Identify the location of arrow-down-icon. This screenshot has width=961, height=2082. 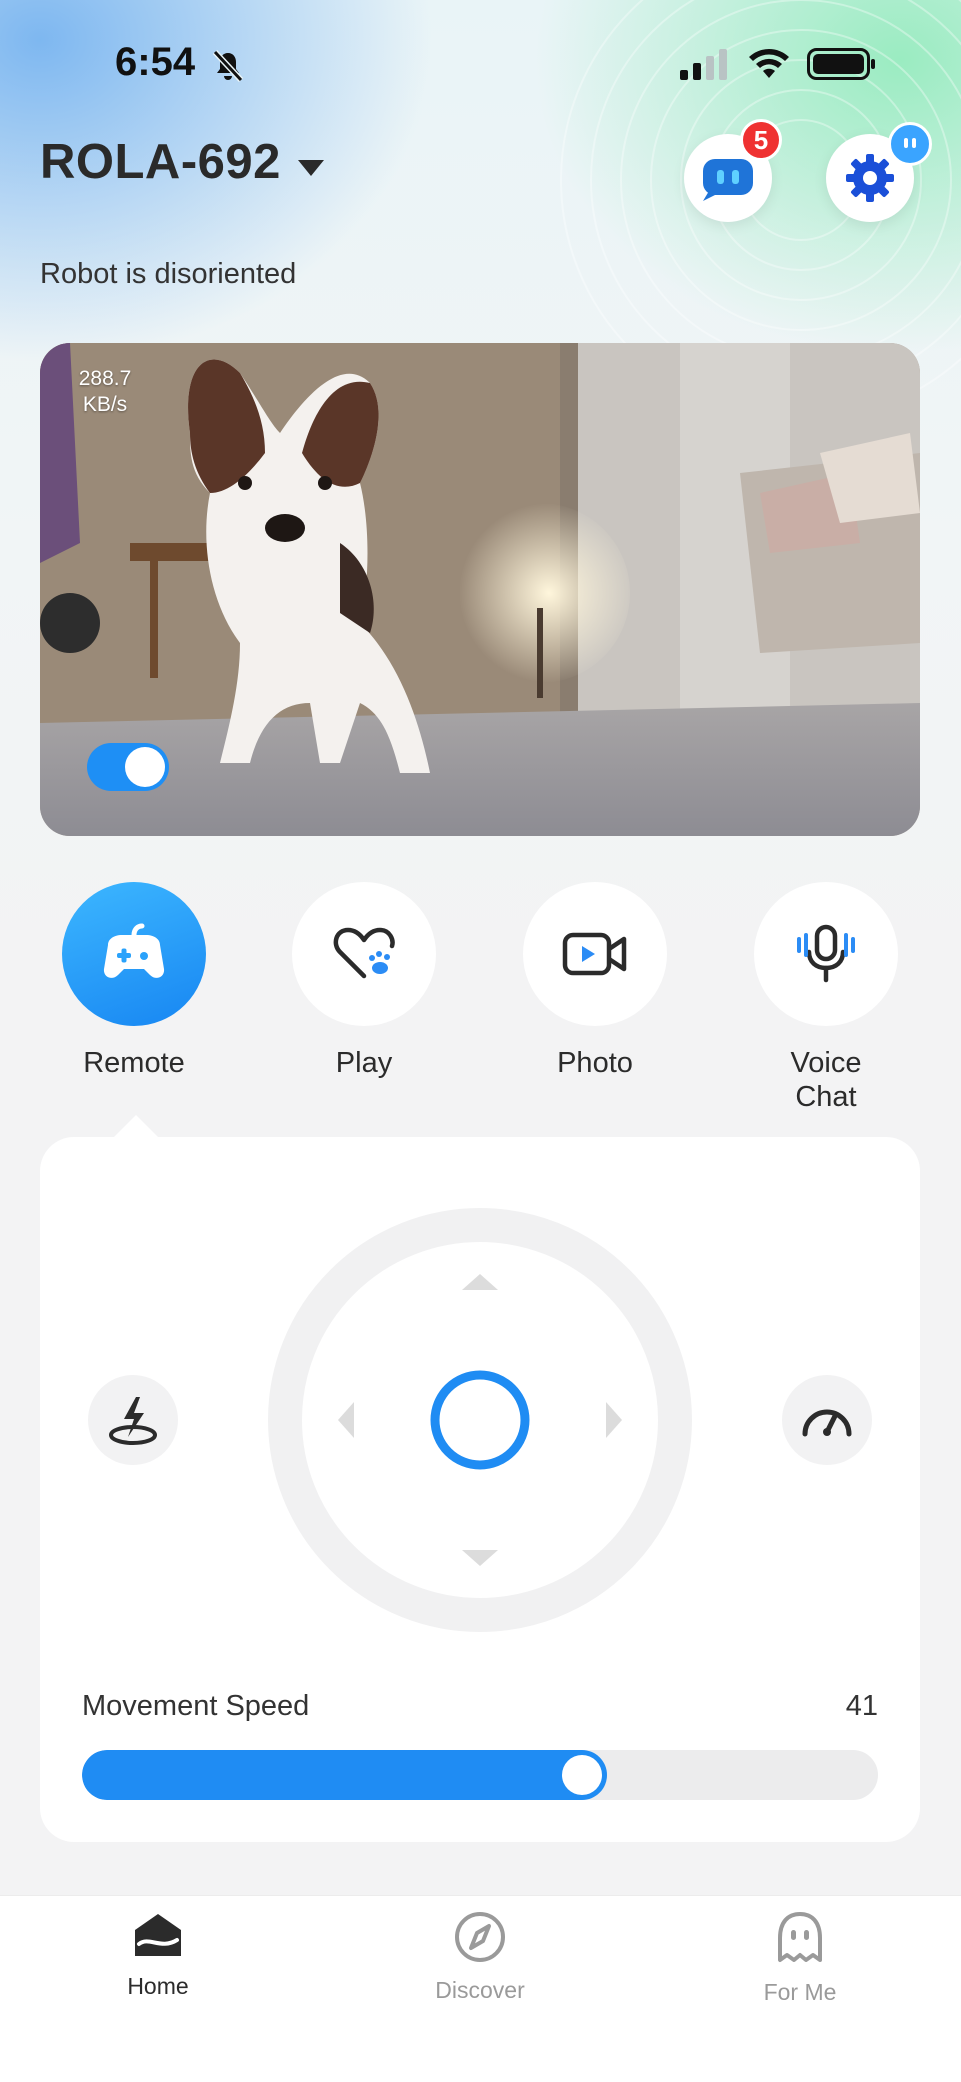
(480, 1558).